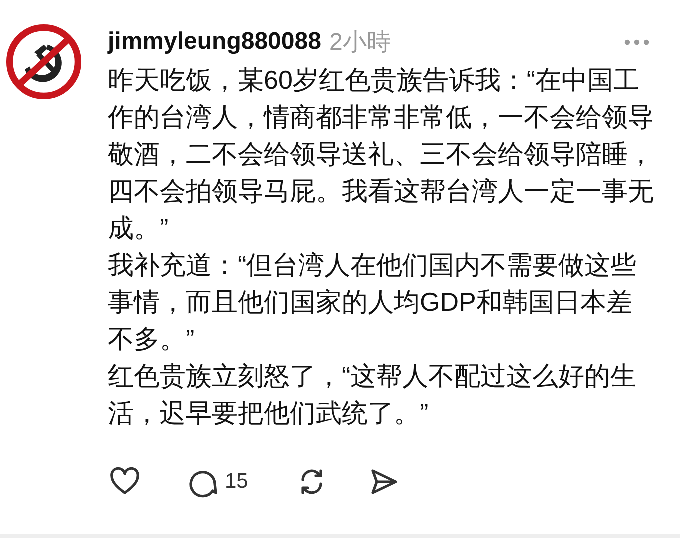 This screenshot has width=680, height=538. Describe the element at coordinates (215, 42) in the screenshot. I see `username: jimmyleung880088` at that location.